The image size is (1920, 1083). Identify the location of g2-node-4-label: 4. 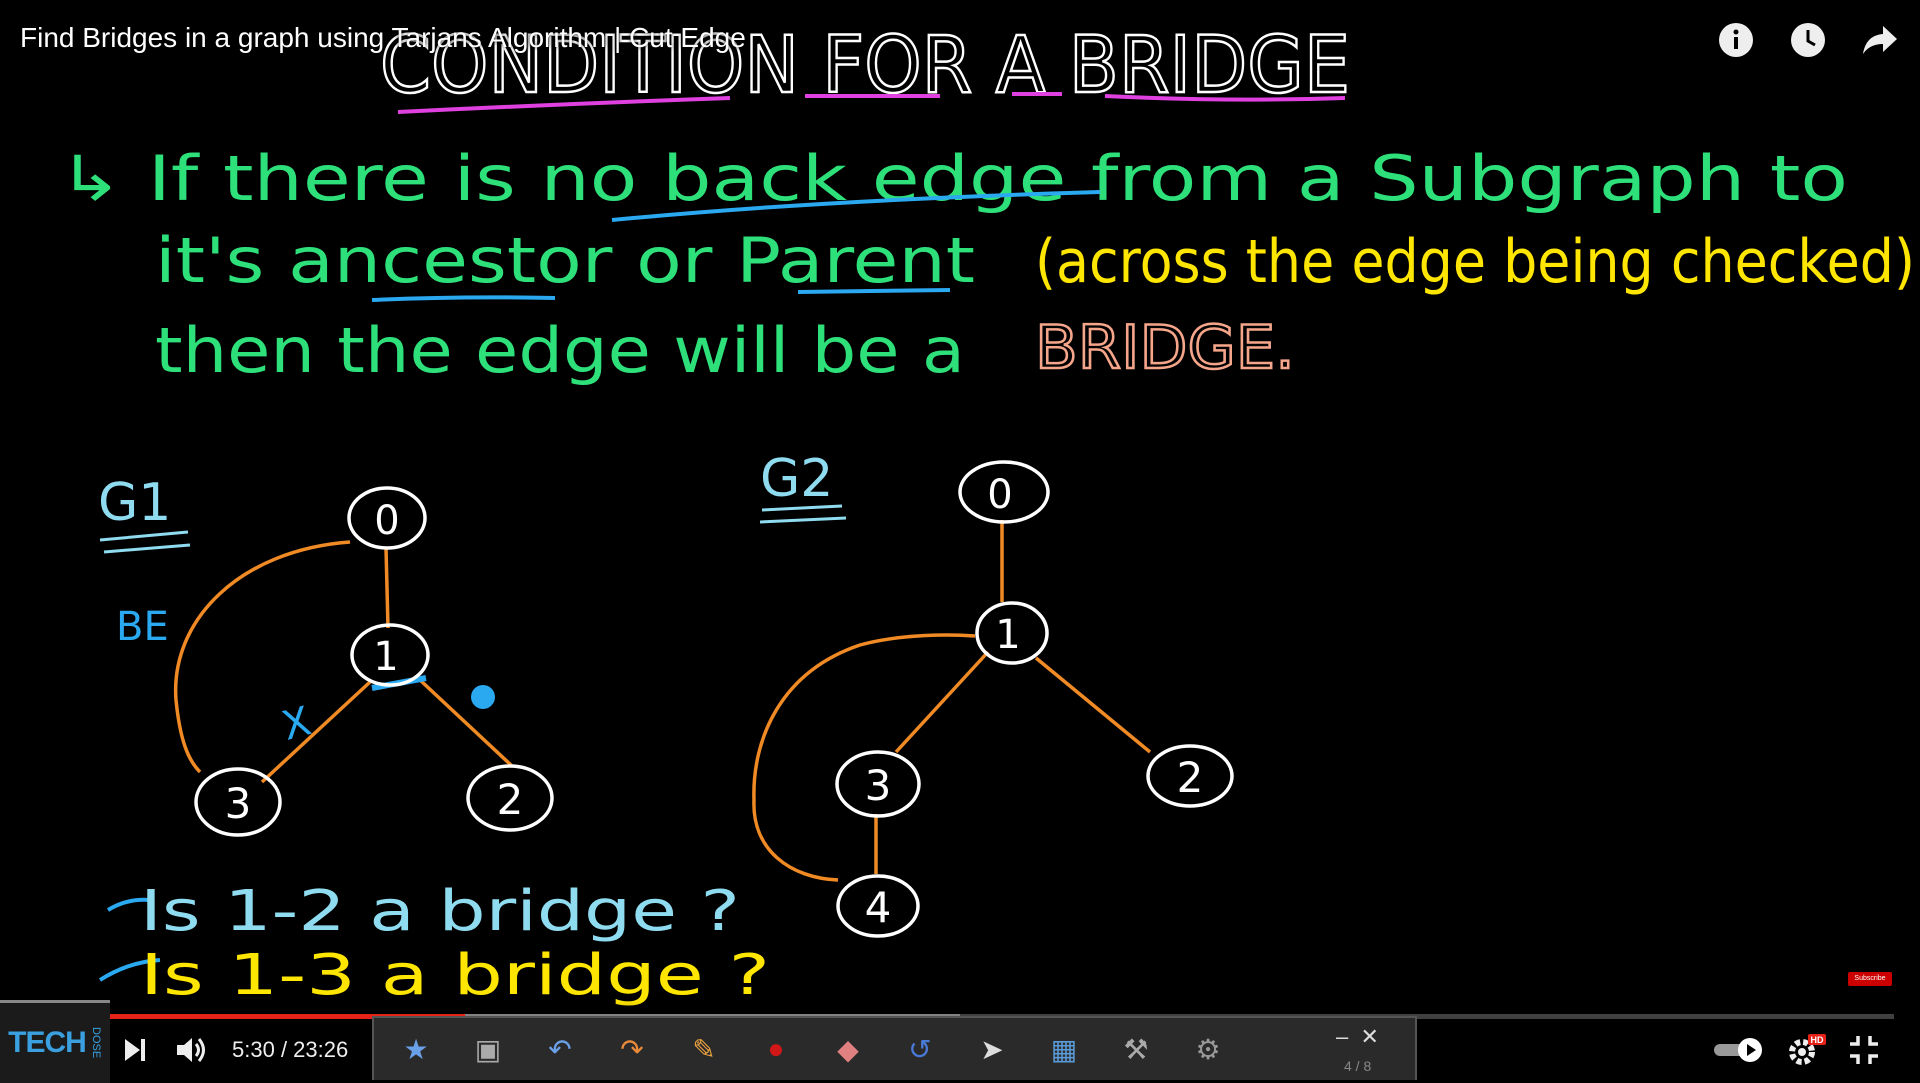
(878, 907).